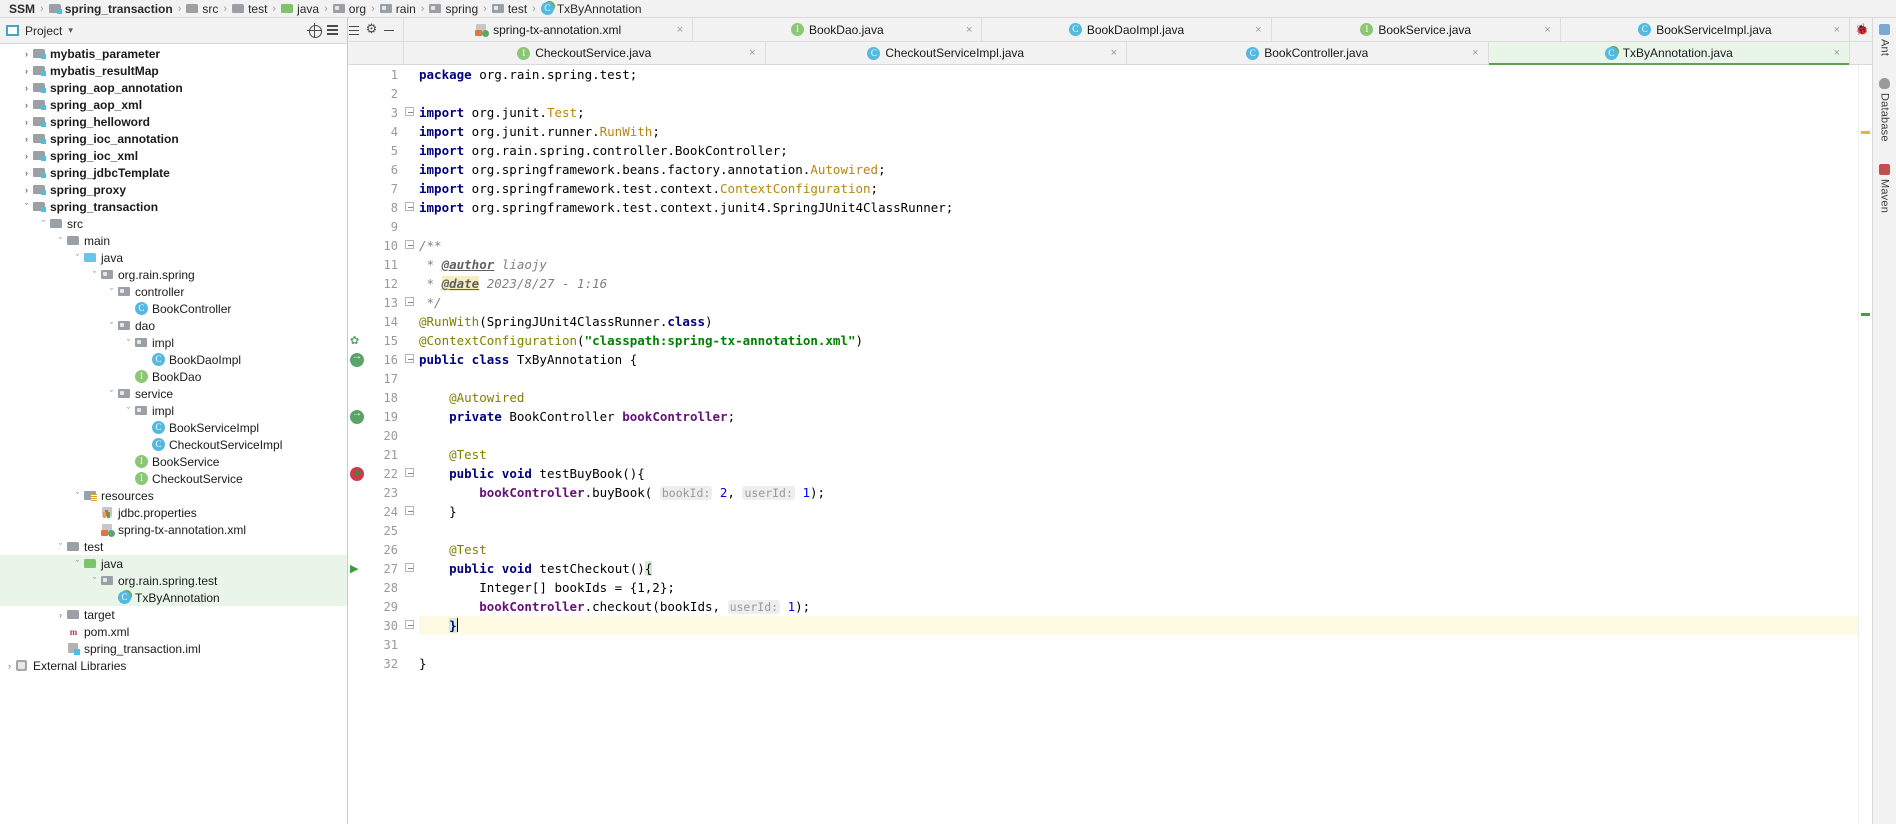 This screenshot has height=824, width=1896. What do you see at coordinates (314, 31) in the screenshot?
I see `locate-in-tree-button` at bounding box center [314, 31].